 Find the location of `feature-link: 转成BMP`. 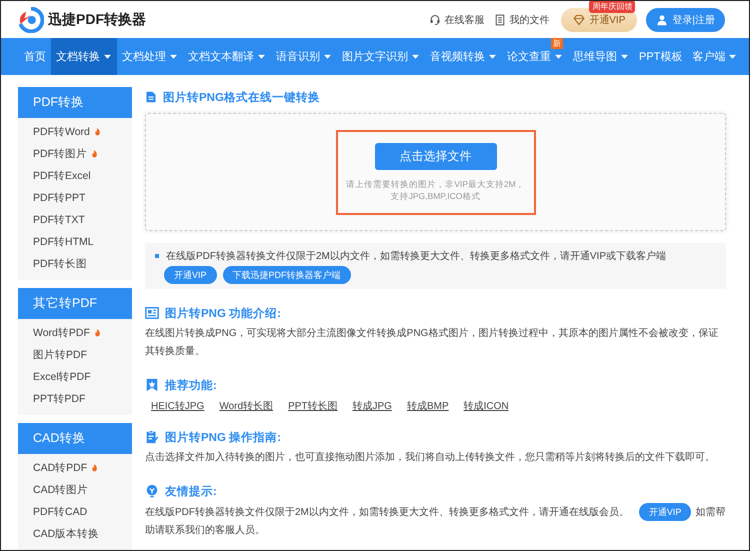

feature-link: 转成BMP is located at coordinates (427, 406).